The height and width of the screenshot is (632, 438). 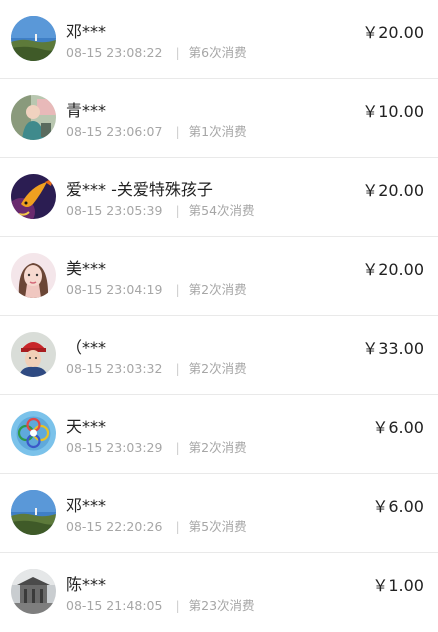 I want to click on rings-emblem-avatar-icon, so click(x=33, y=433).